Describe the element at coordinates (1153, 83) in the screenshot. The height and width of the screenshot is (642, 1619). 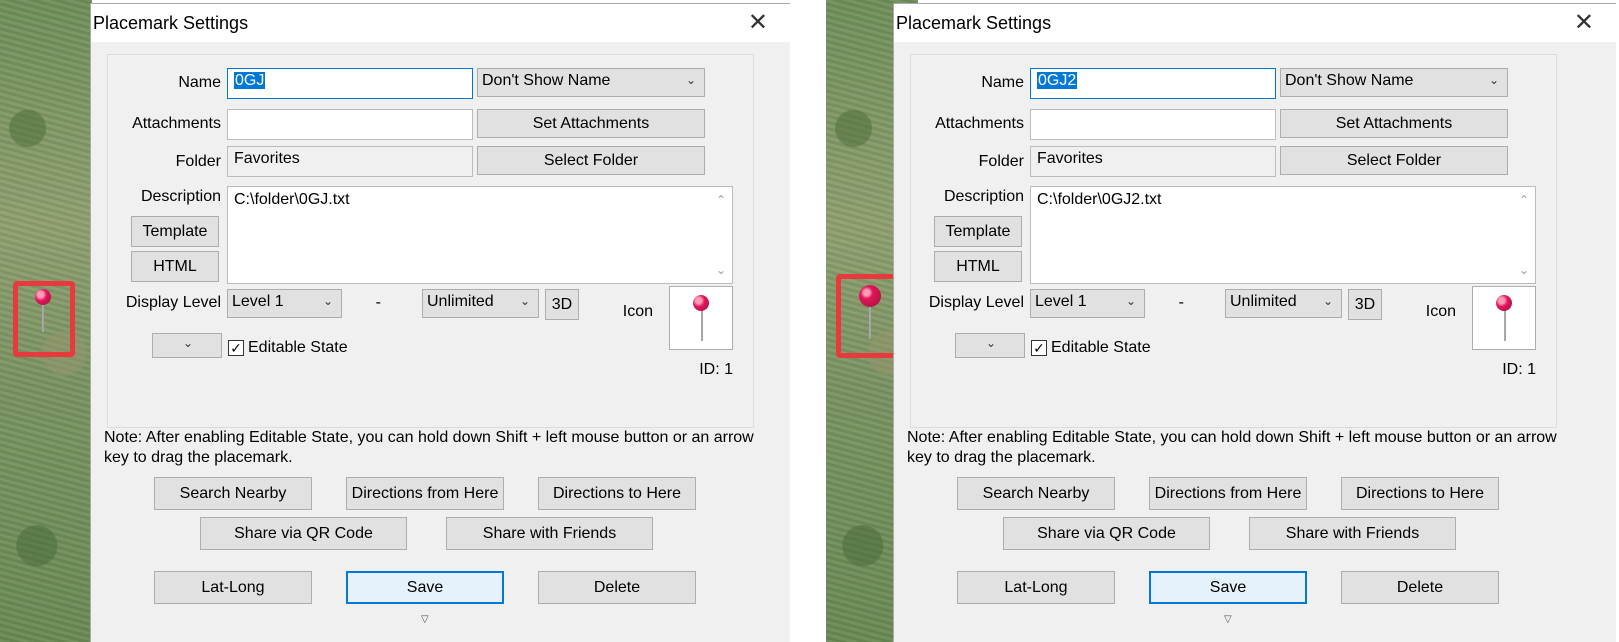
I see `name-input: 0GJ2` at that location.